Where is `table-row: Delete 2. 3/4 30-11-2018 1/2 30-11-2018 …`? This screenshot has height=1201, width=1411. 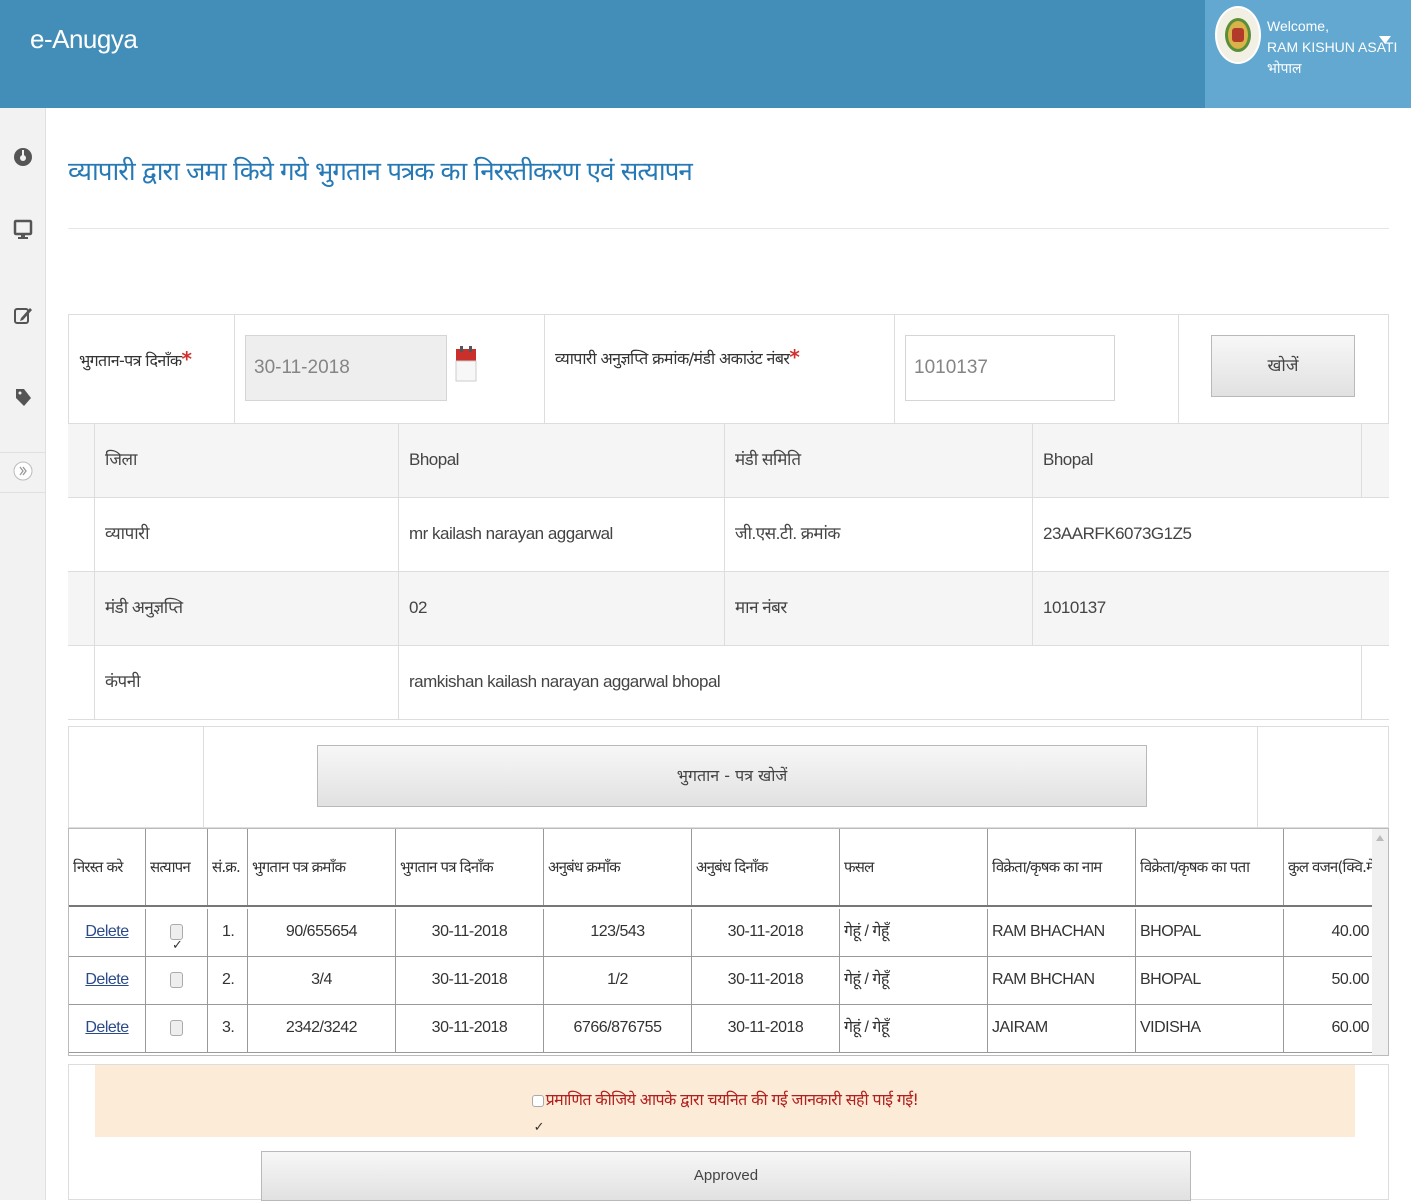
table-row: Delete 2. 3/4 30-11-2018 1/2 30-11-2018 … is located at coordinates (728, 981).